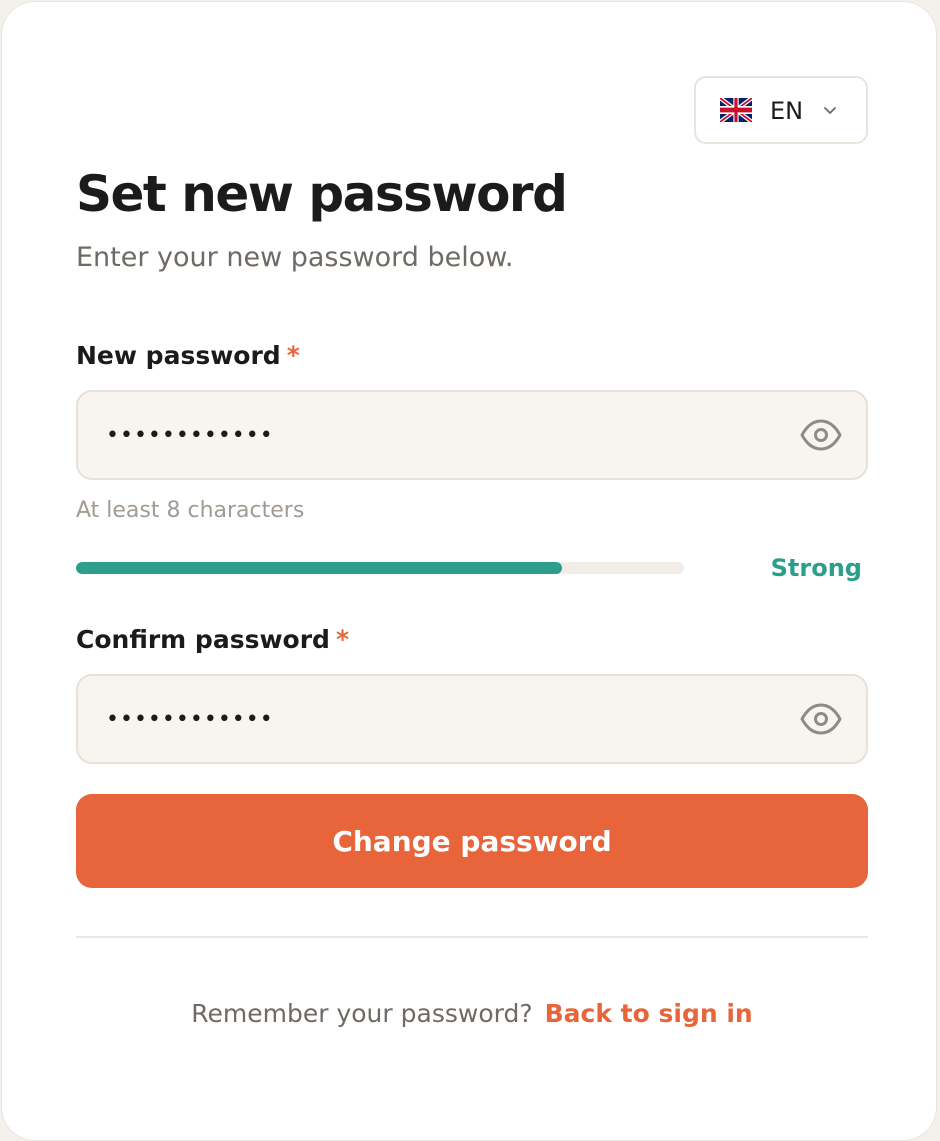 Image resolution: width=940 pixels, height=1141 pixels. I want to click on footer-prompt: Remember your password?, so click(362, 1013).